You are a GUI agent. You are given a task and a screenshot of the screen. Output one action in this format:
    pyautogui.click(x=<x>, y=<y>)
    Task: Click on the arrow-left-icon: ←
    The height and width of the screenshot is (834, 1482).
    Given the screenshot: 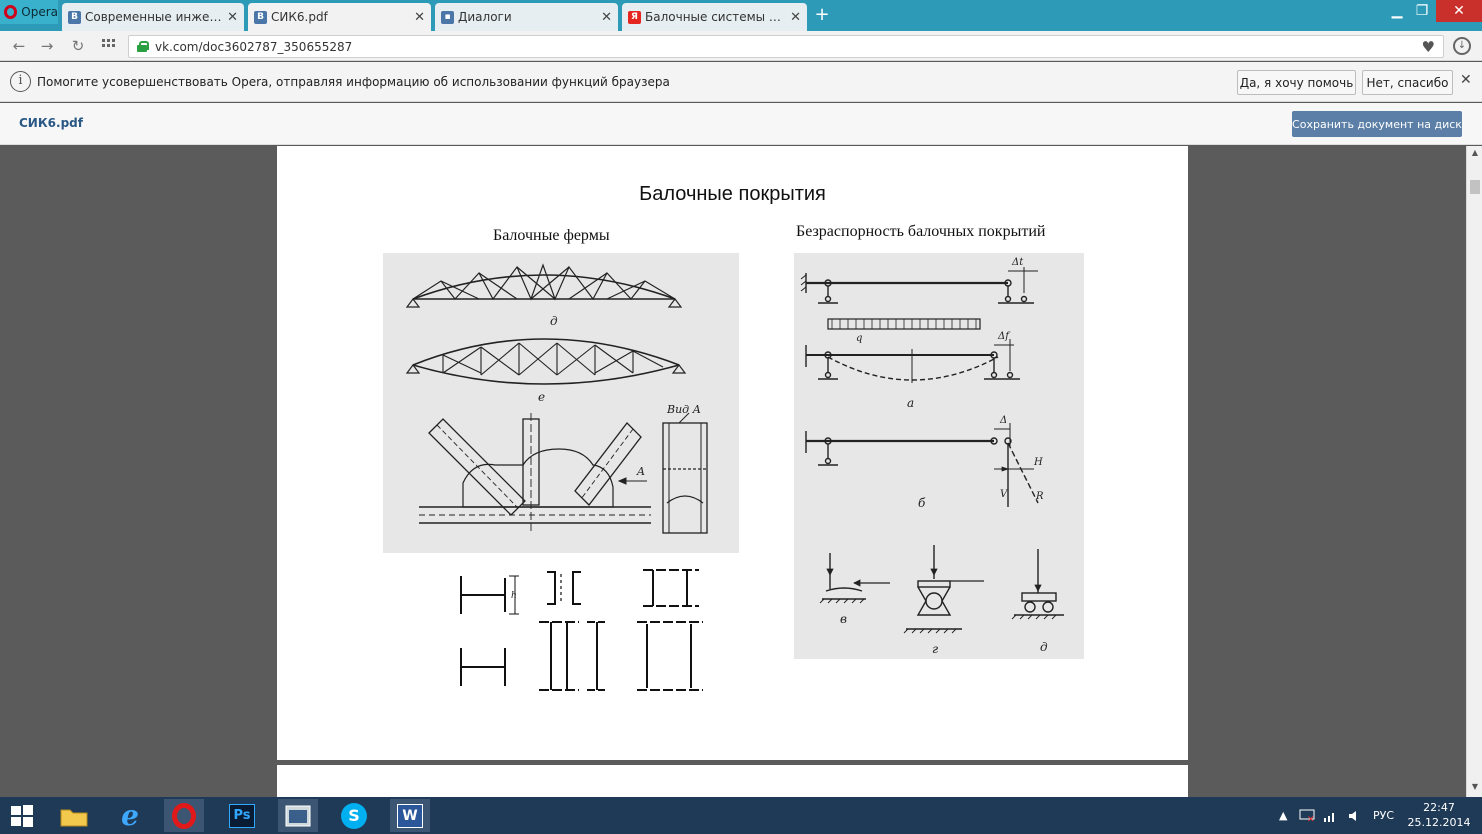 What is the action you would take?
    pyautogui.click(x=19, y=46)
    